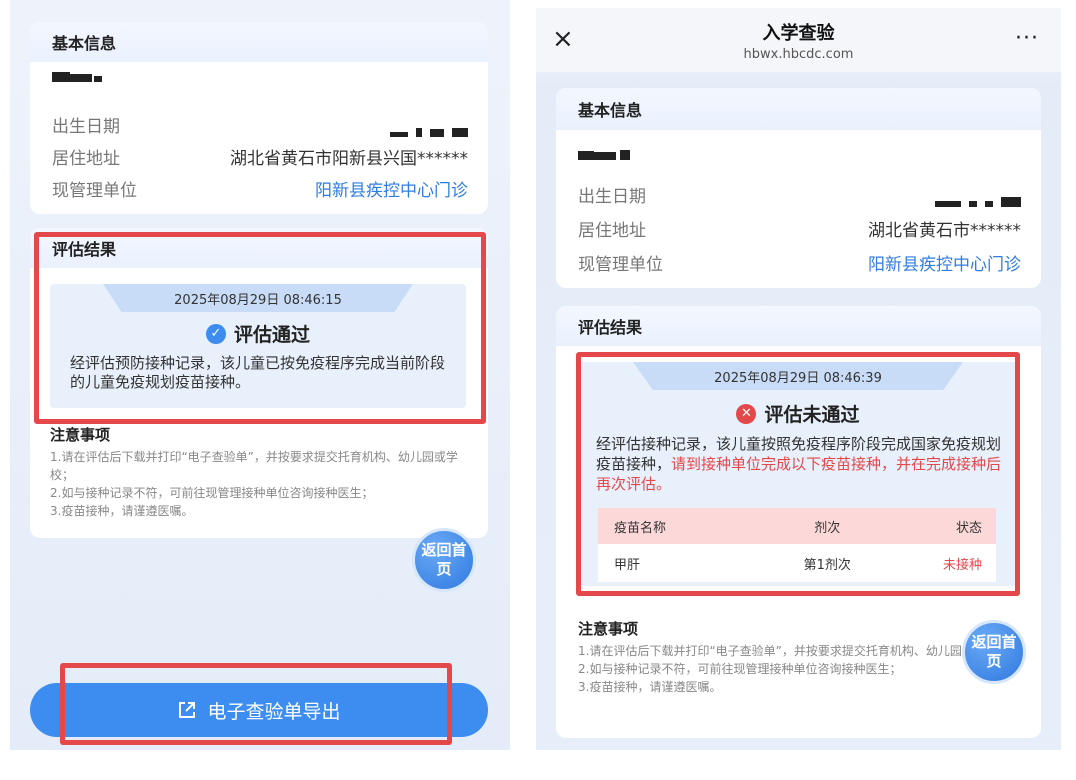 Image resolution: width=1076 pixels, height=780 pixels. I want to click on topbar-title-block: 入学查验 hbwx.hbcdc.com, so click(799, 40).